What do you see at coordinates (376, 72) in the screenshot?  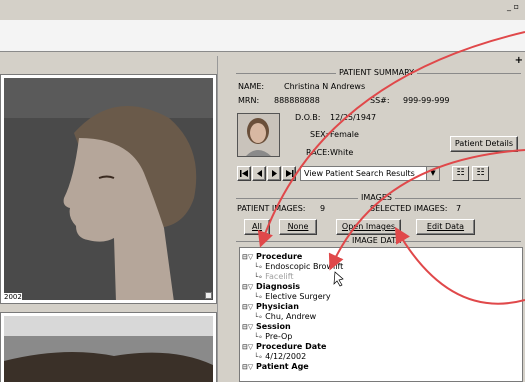 I see `patient-summary-title: PATIENT SUMMARY` at bounding box center [376, 72].